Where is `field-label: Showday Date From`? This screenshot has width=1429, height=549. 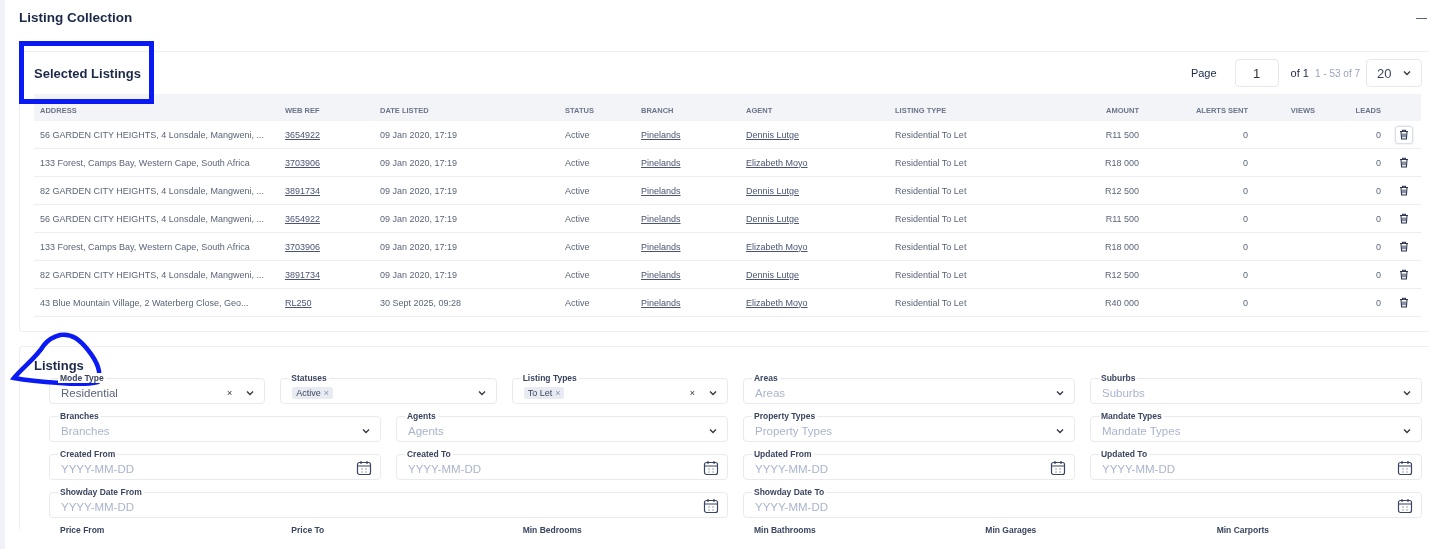 field-label: Showday Date From is located at coordinates (101, 492).